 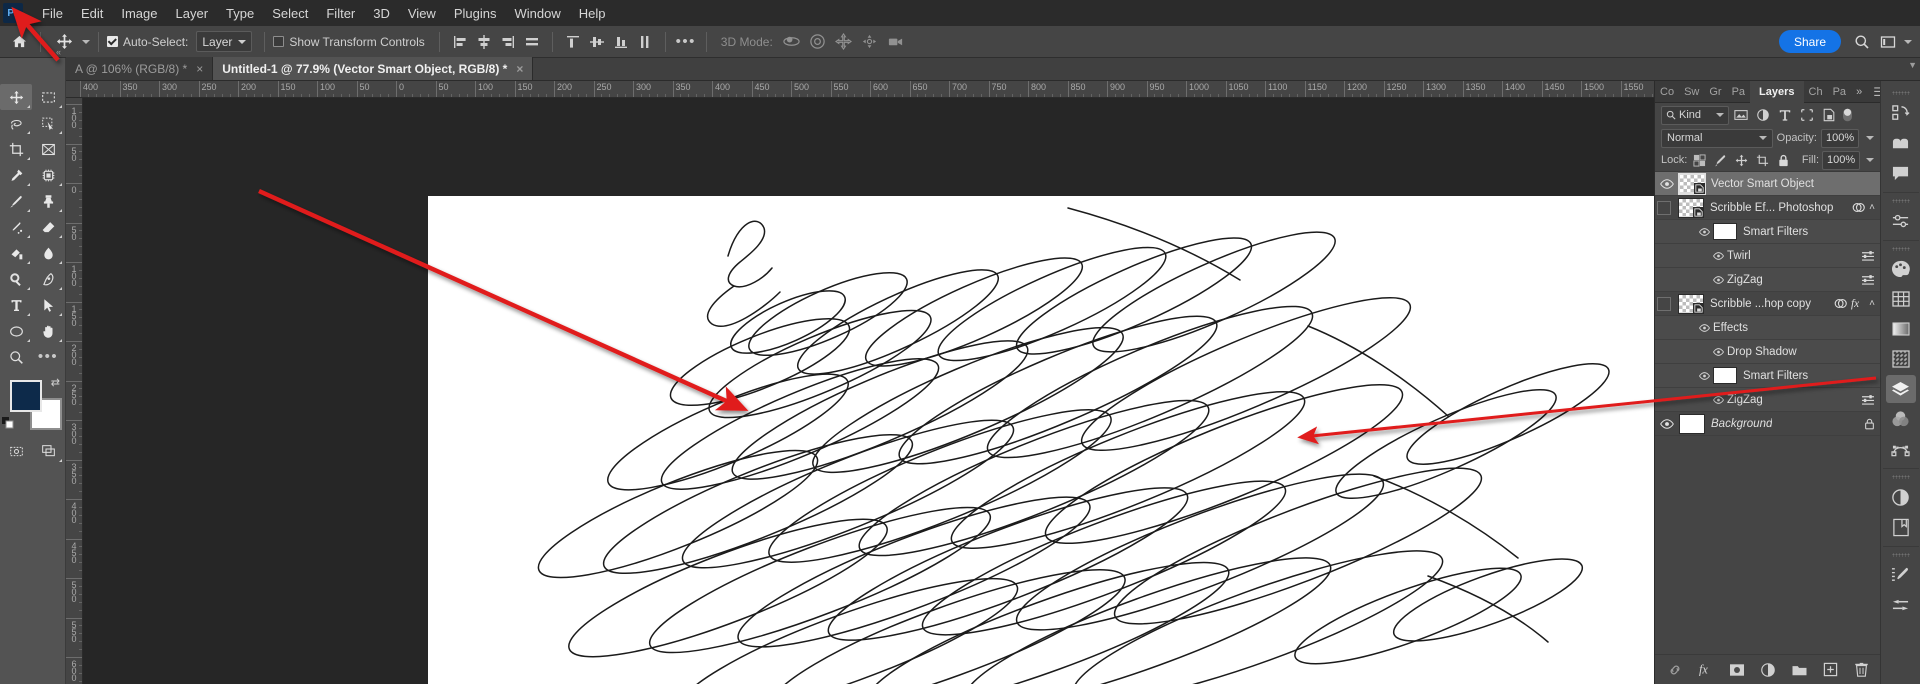 I want to click on gradients-icon, so click(x=1901, y=329).